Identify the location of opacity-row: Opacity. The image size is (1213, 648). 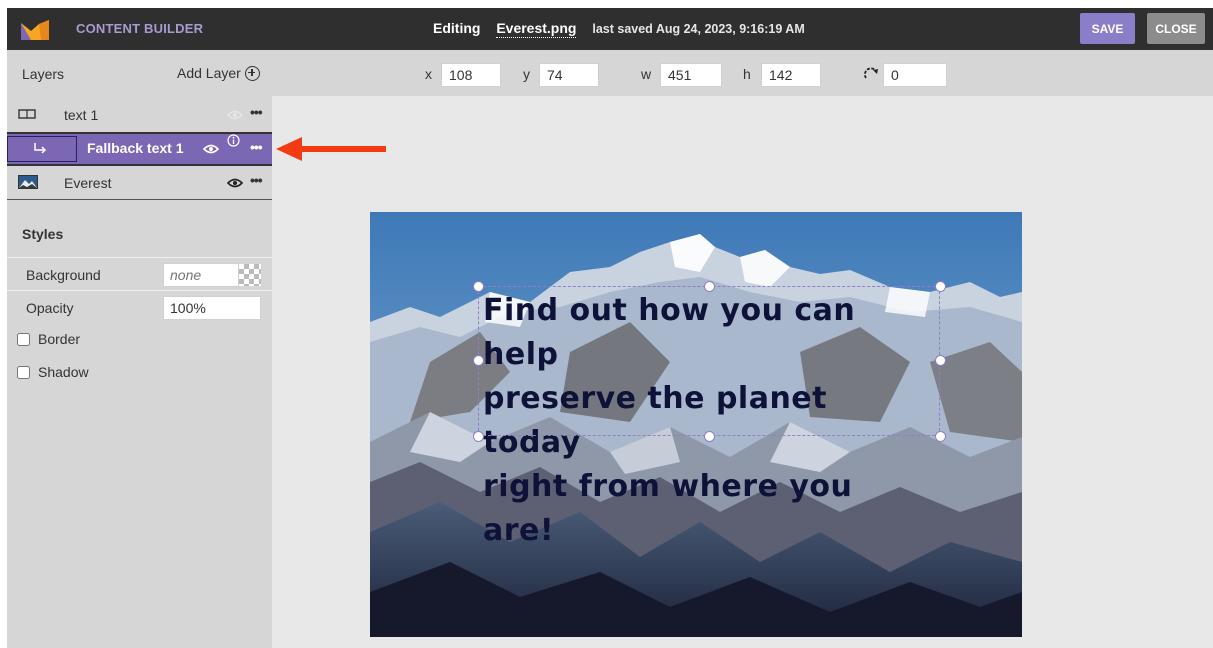
(139, 306).